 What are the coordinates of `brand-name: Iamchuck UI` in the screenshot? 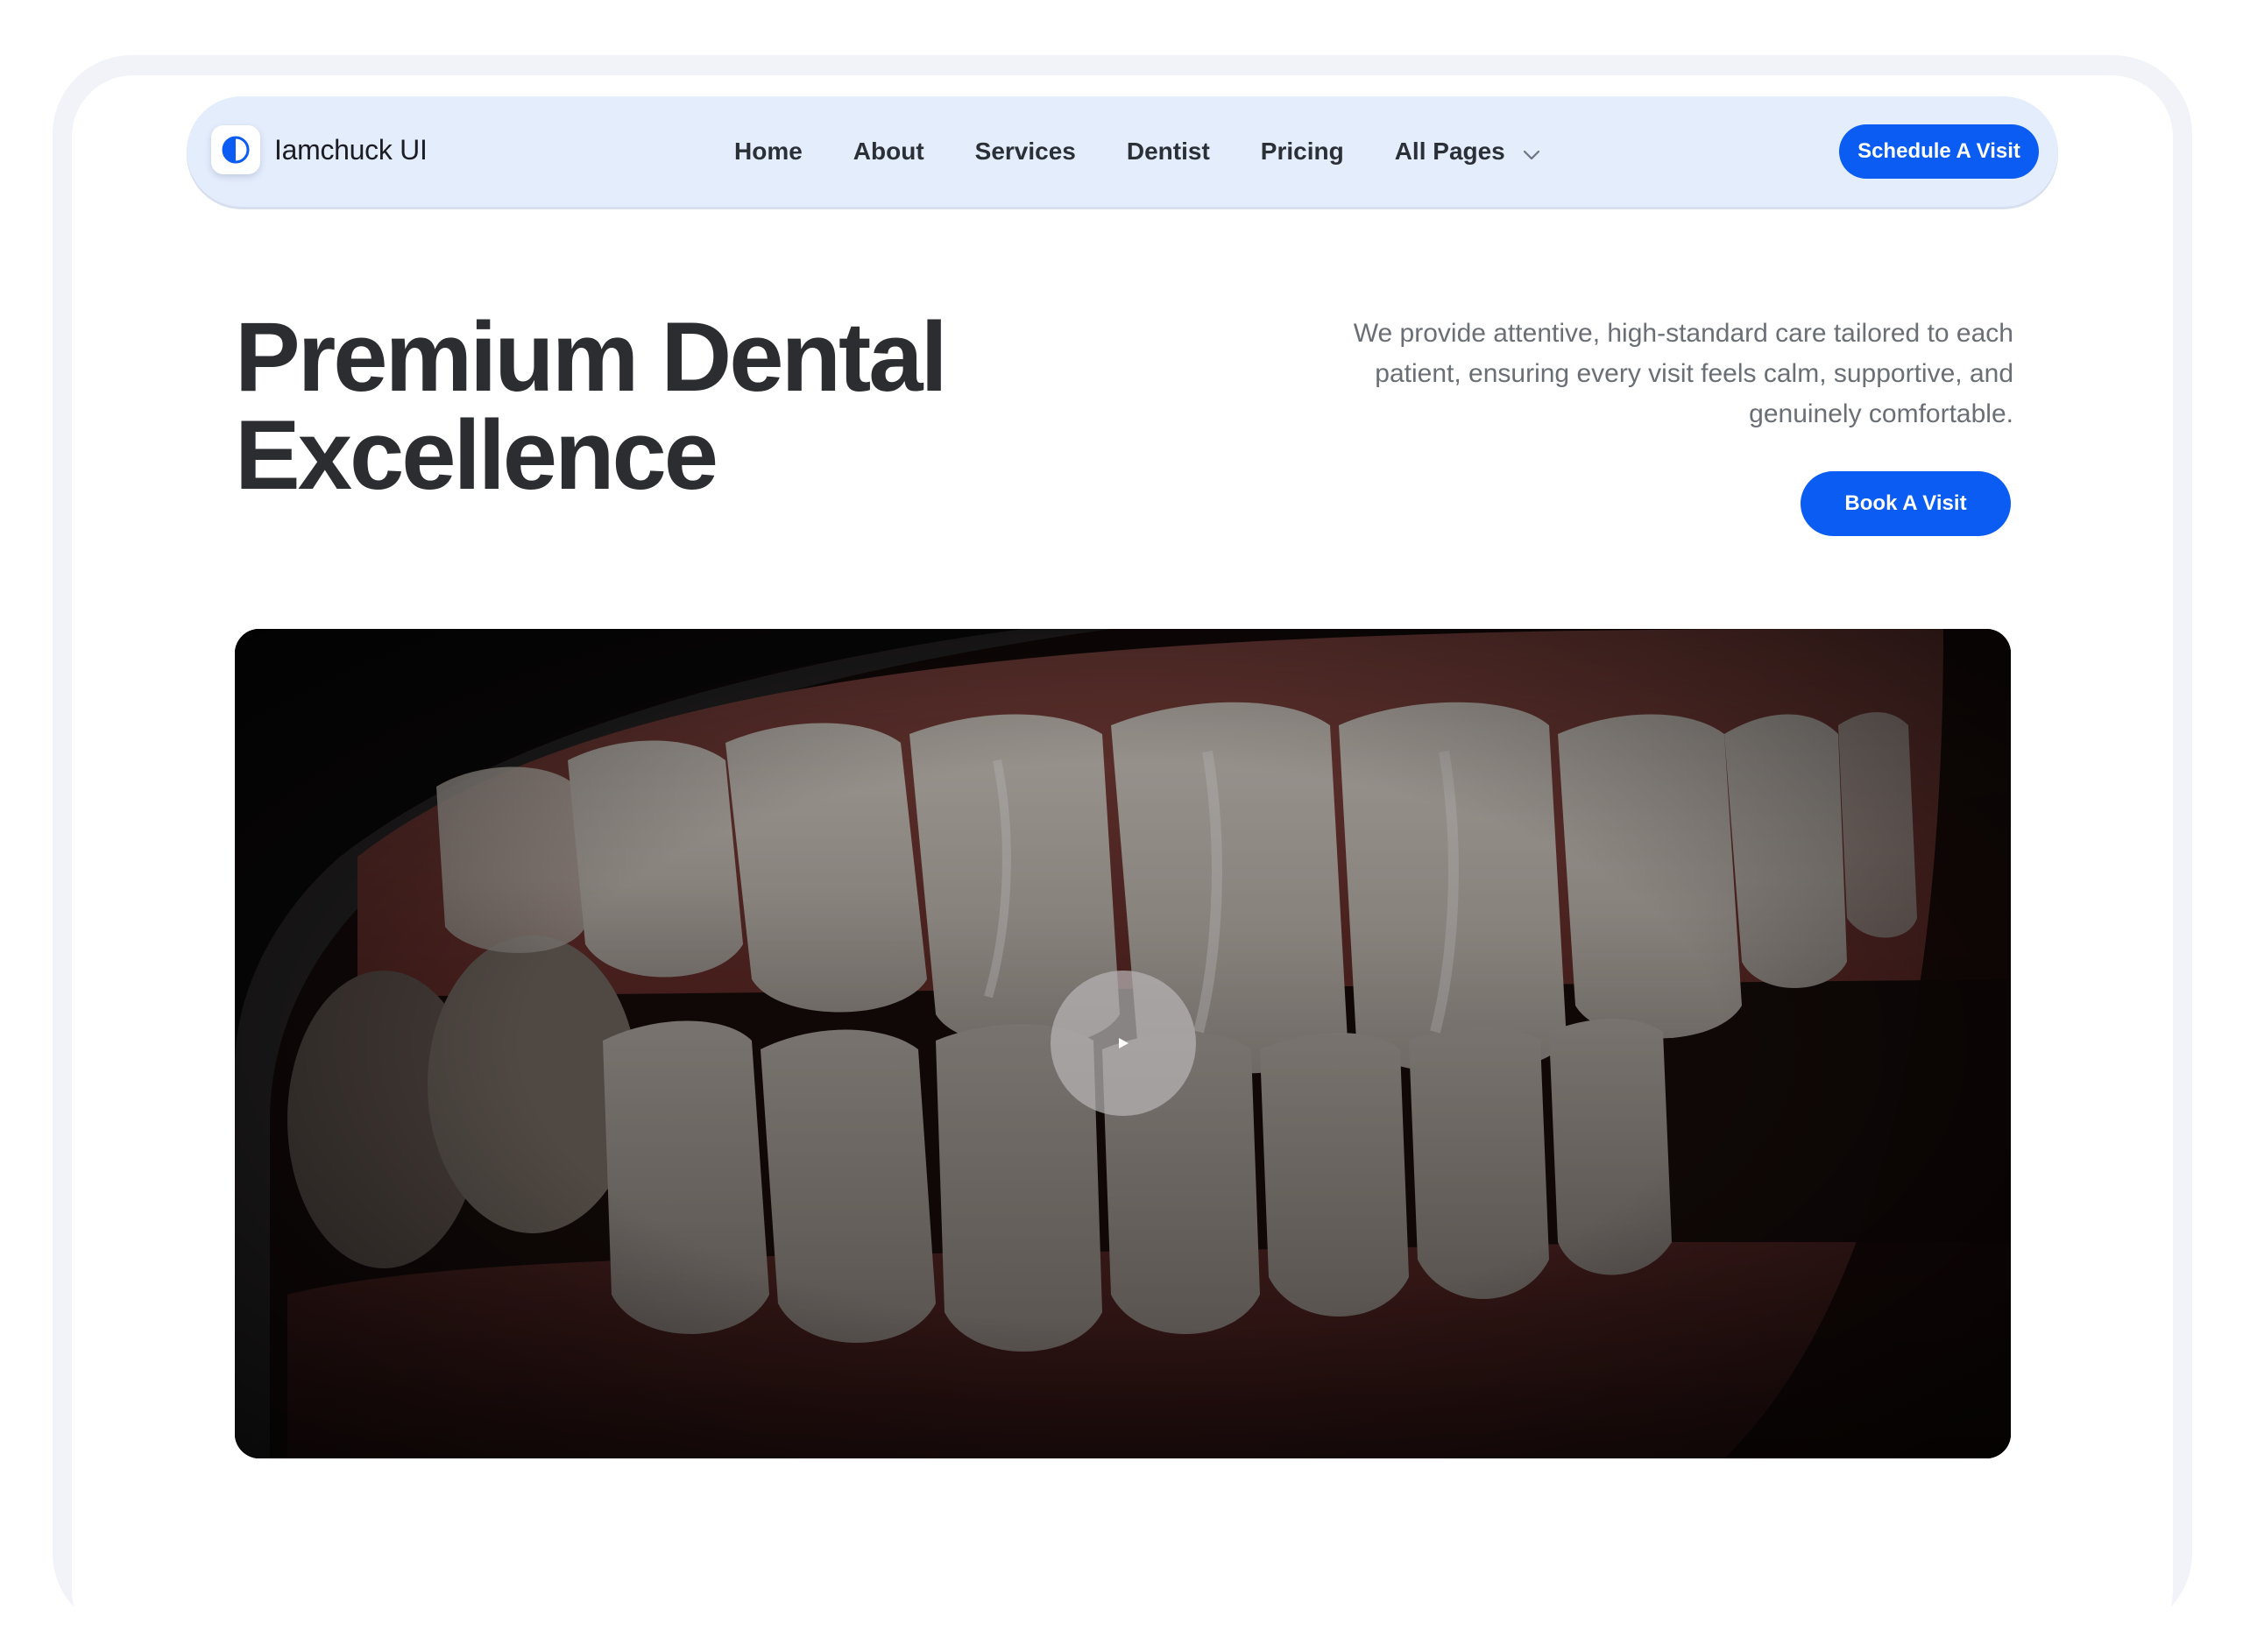 It's located at (351, 149).